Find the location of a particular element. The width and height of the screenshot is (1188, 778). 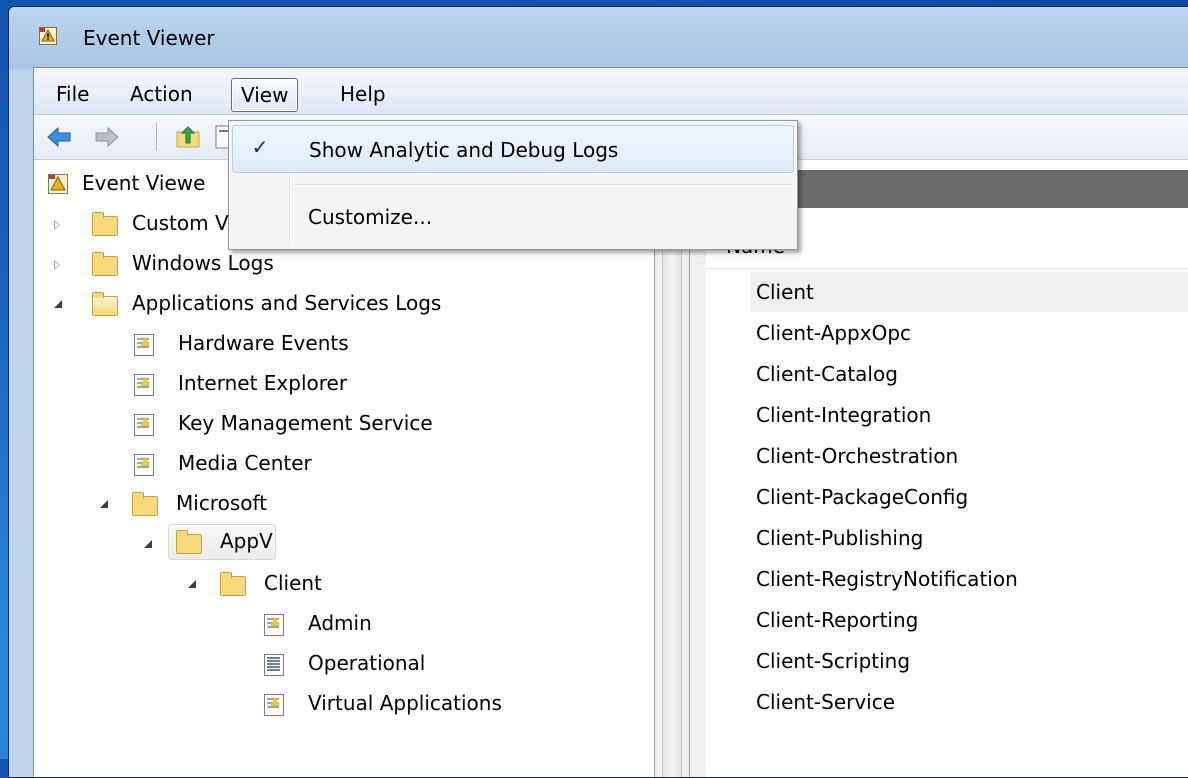

tree-scrollbar is located at coordinates (672, 468).